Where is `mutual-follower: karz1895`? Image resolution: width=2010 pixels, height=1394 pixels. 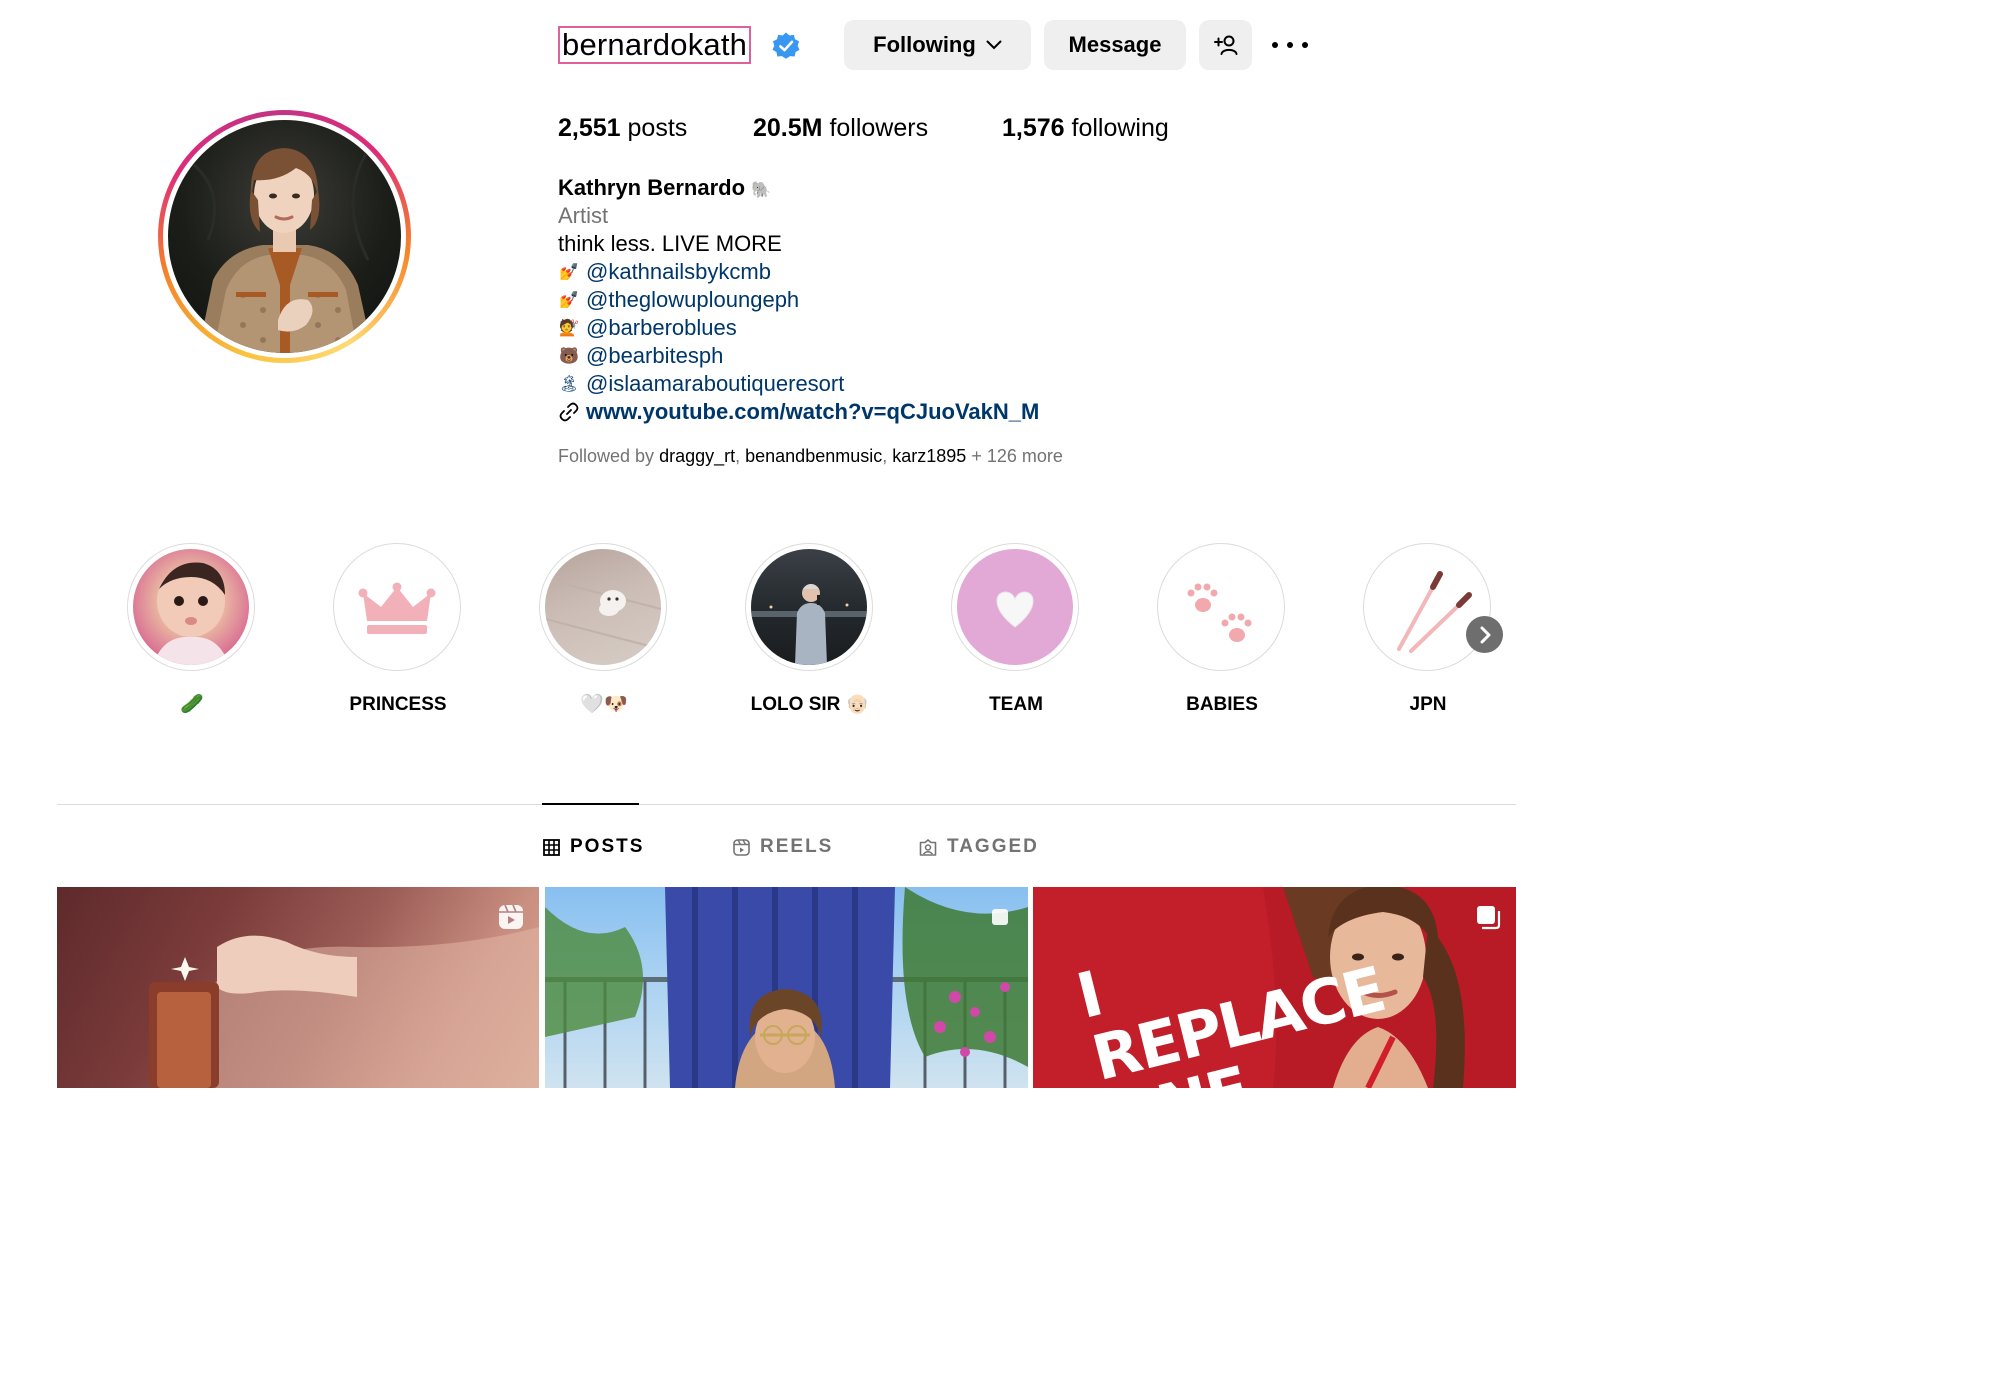
mutual-follower: karz1895 is located at coordinates (929, 456).